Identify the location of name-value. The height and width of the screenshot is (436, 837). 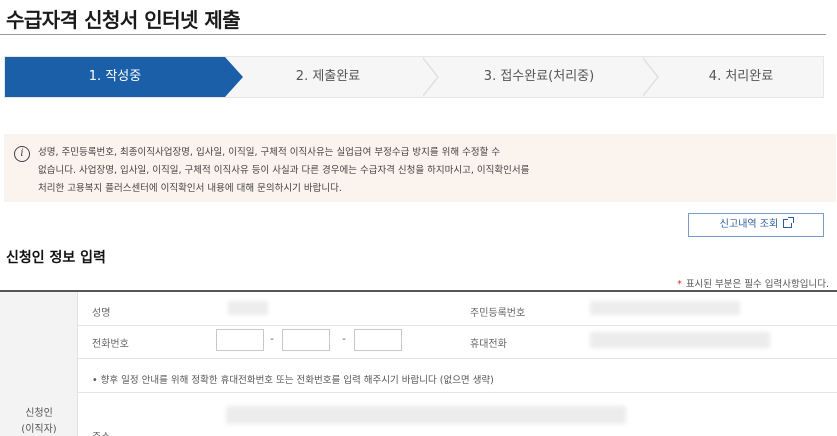
(248, 308).